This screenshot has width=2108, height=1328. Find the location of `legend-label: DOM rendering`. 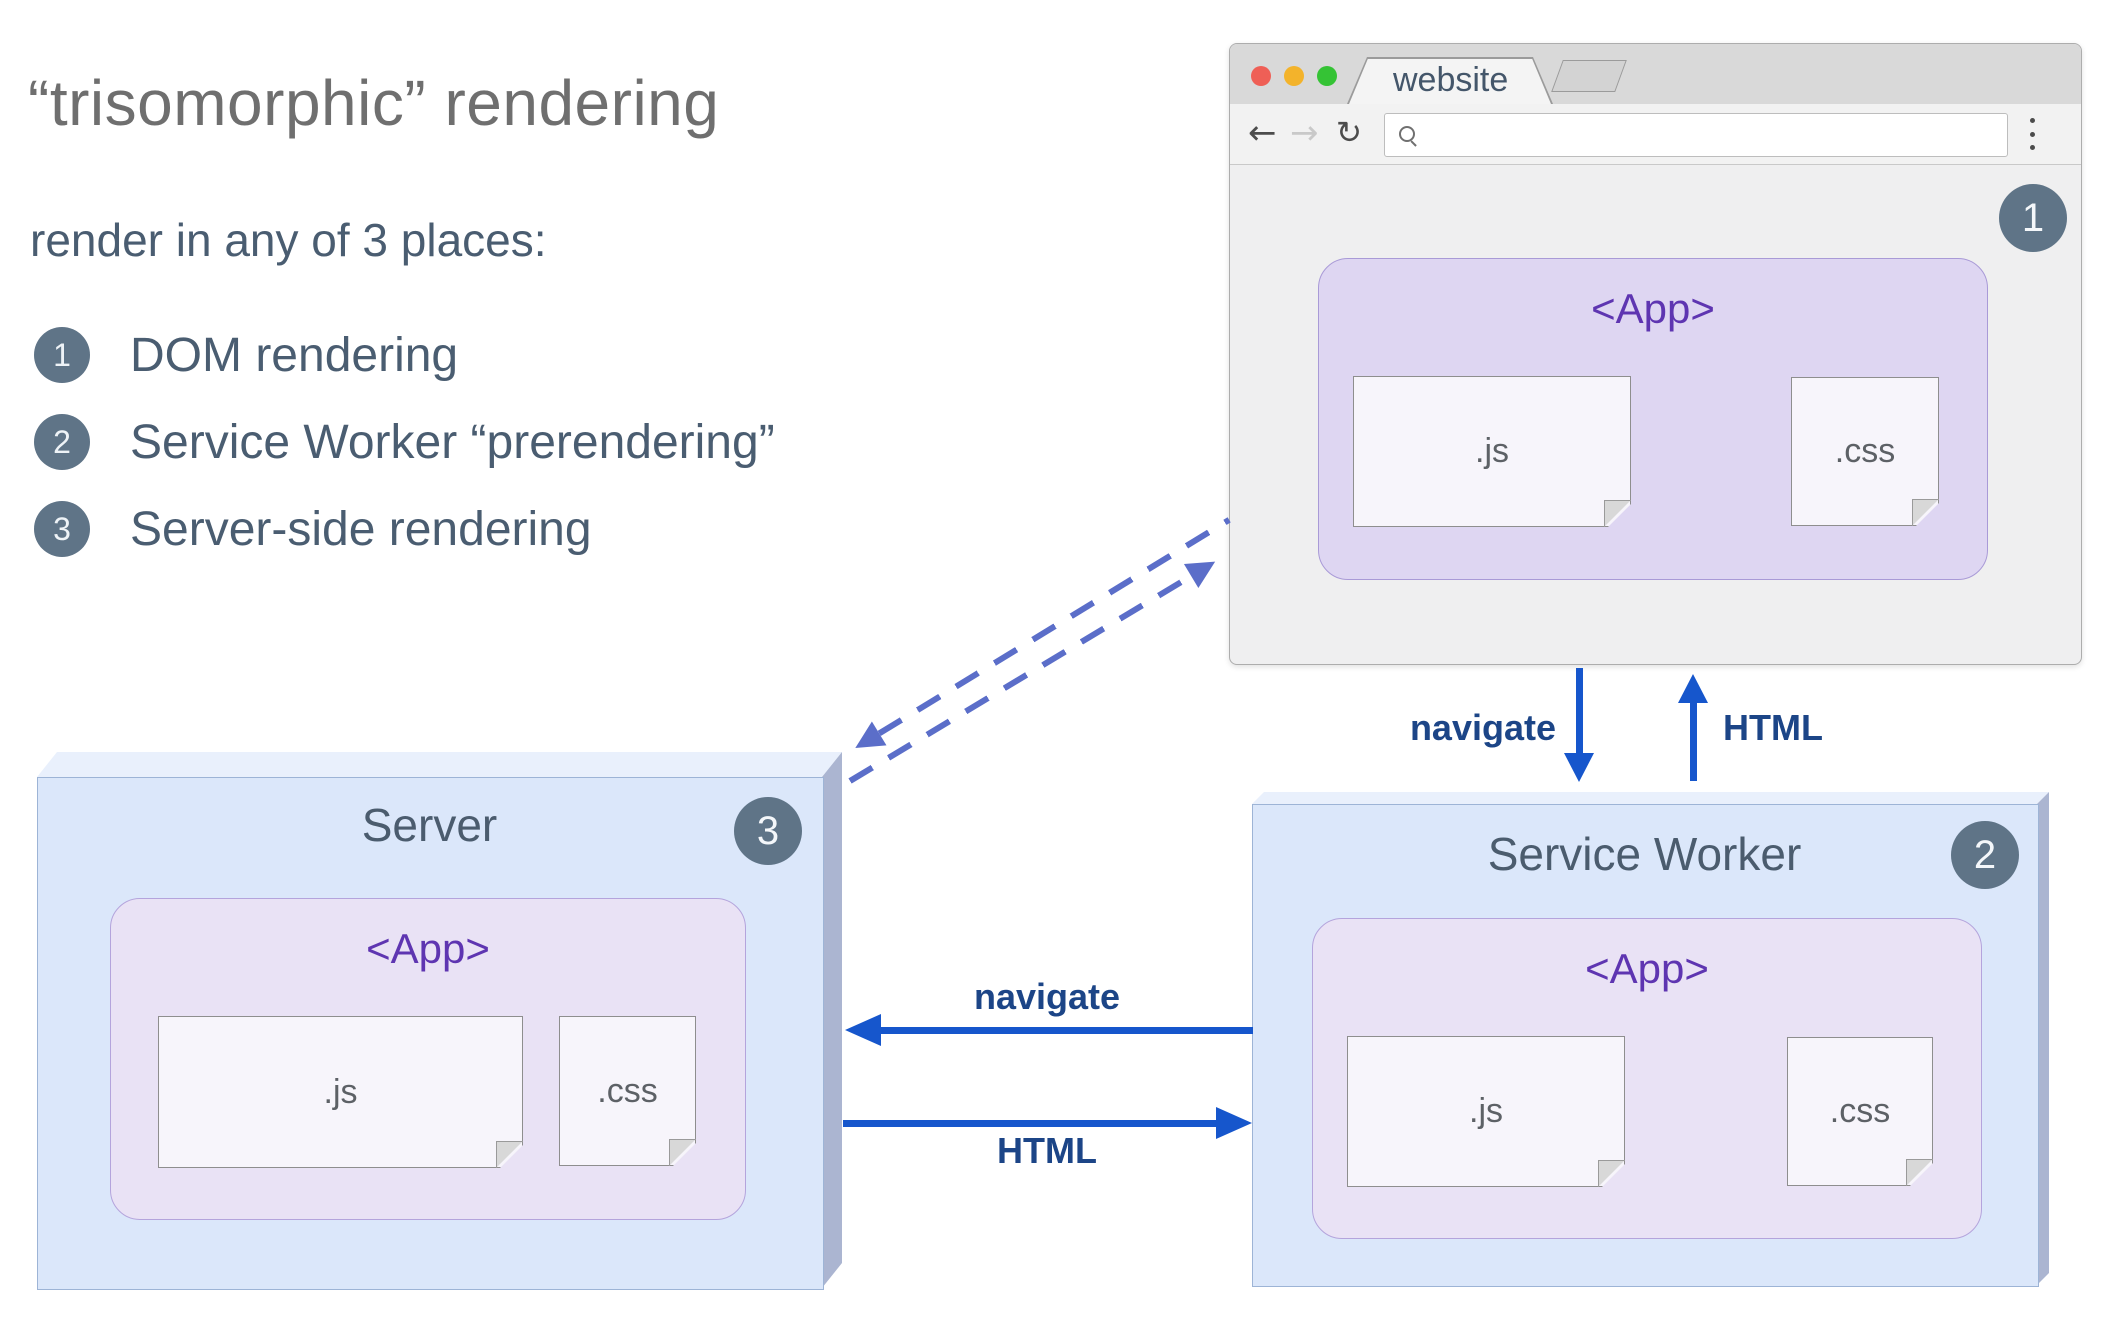

legend-label: DOM rendering is located at coordinates (294, 355).